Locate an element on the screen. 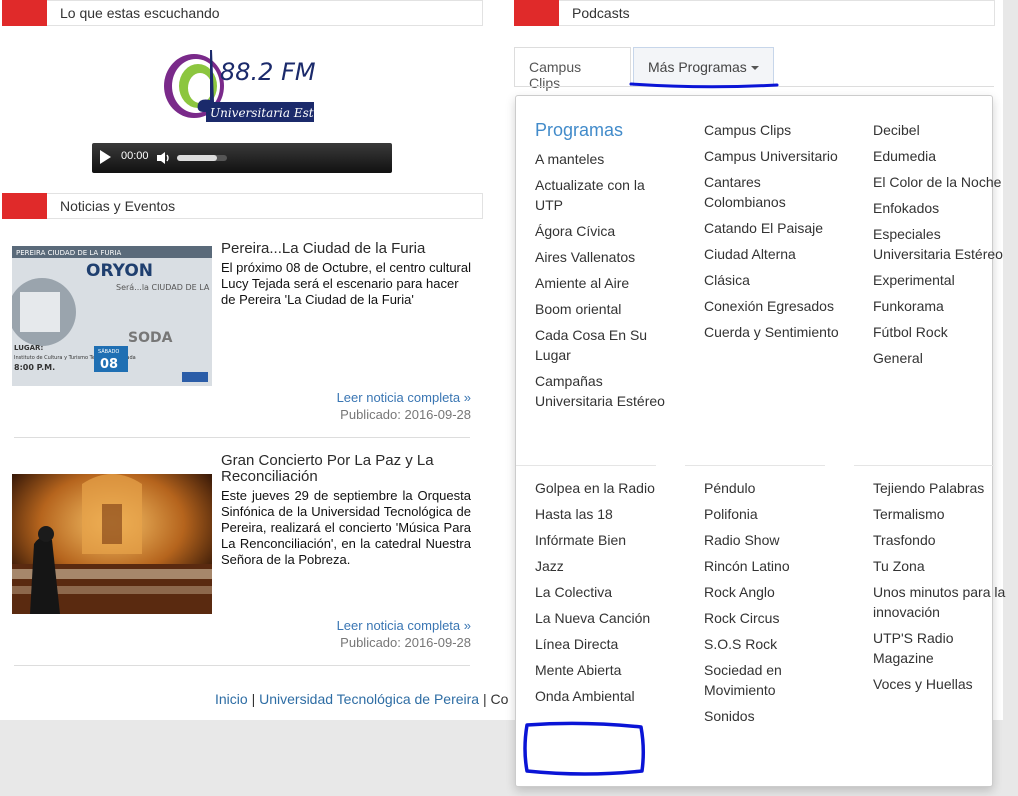 The width and height of the screenshot is (1018, 796). dropdown-item: General is located at coordinates (943, 358).